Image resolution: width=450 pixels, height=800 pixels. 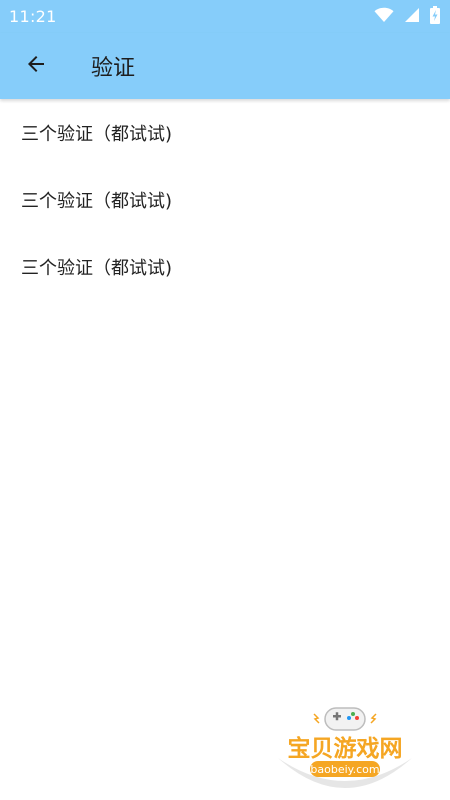 What do you see at coordinates (225, 16) in the screenshot?
I see `status-bar: 11:21` at bounding box center [225, 16].